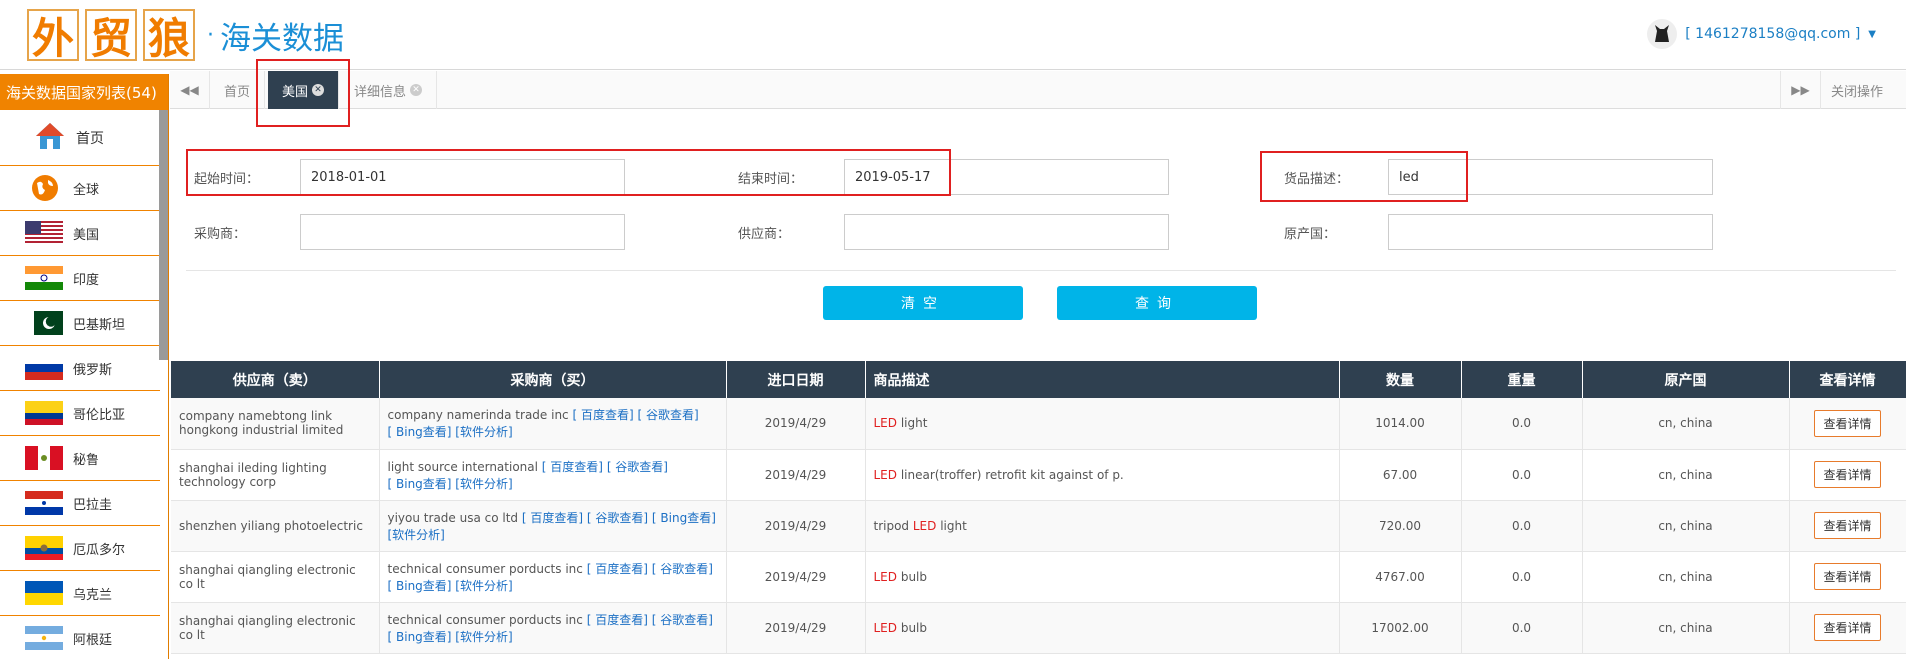  Describe the element at coordinates (416, 90) in the screenshot. I see `close-tab-icon: ✕` at that location.